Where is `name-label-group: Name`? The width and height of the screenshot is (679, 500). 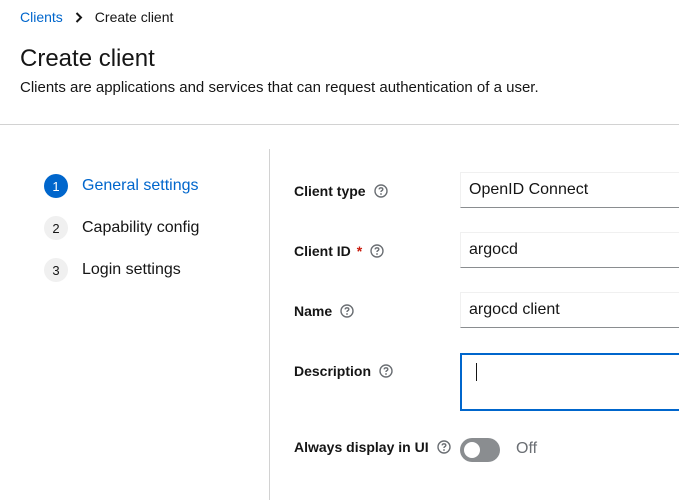 name-label-group: Name is located at coordinates (324, 311).